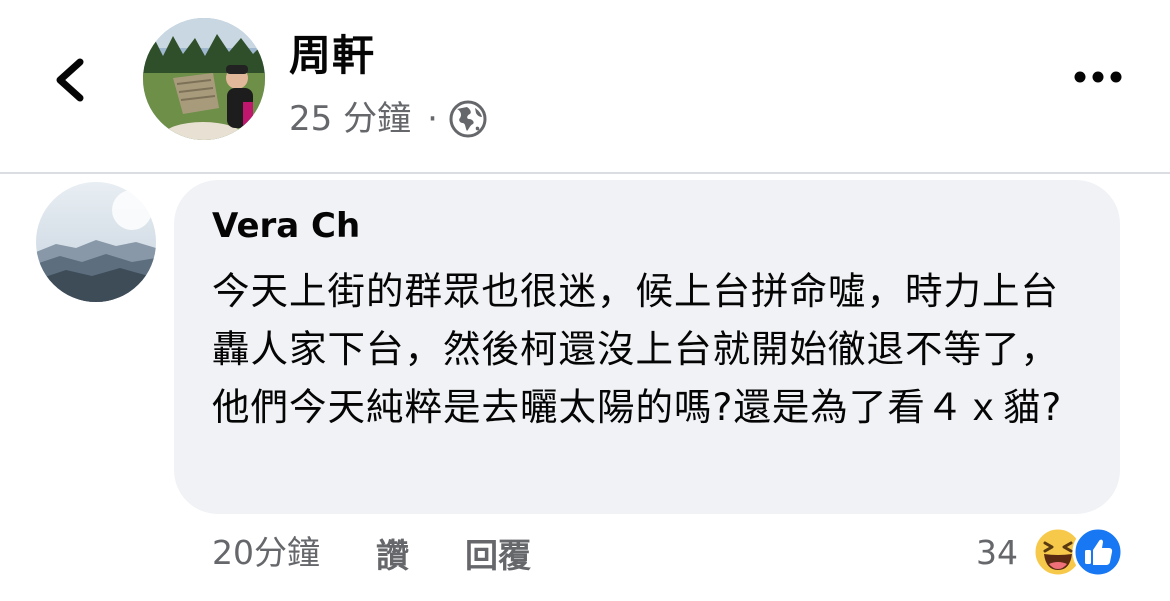 The height and width of the screenshot is (601, 1170). Describe the element at coordinates (997, 552) in the screenshot. I see `reaction-count: 34` at that location.